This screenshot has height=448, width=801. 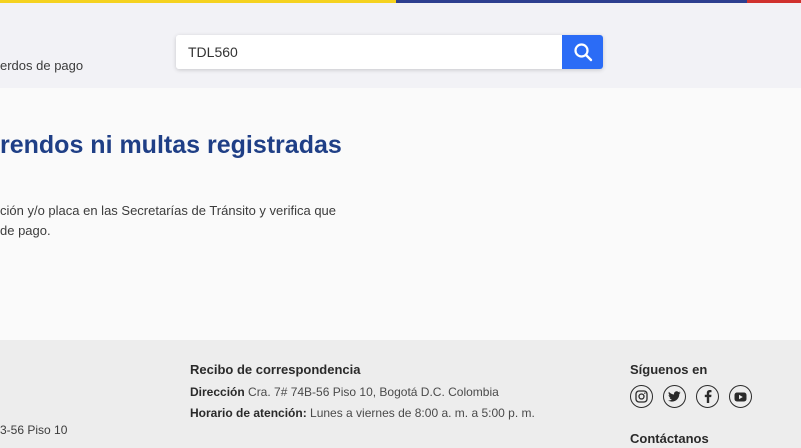 What do you see at coordinates (691, 396) in the screenshot?
I see `social-links` at bounding box center [691, 396].